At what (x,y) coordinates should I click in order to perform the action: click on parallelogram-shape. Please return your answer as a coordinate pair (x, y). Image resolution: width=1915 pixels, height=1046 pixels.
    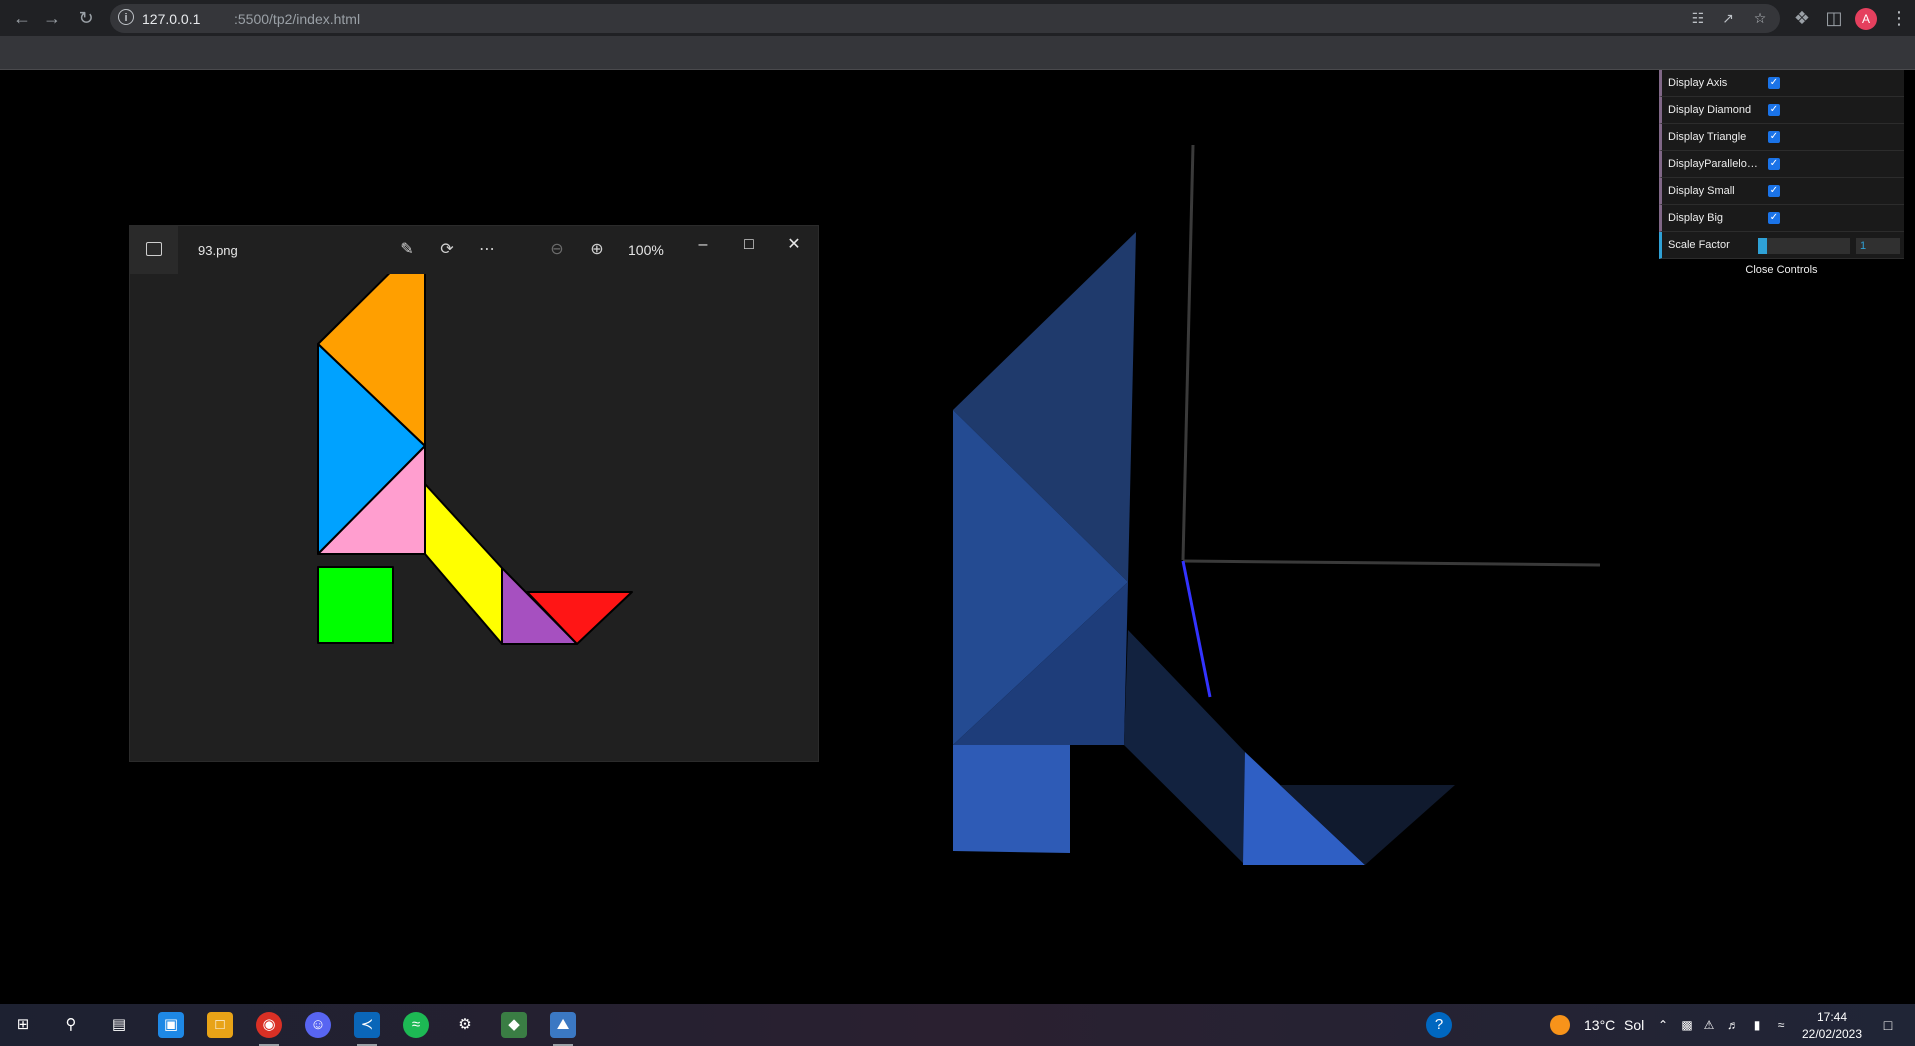
    Looking at the image, I should click on (1184, 747).